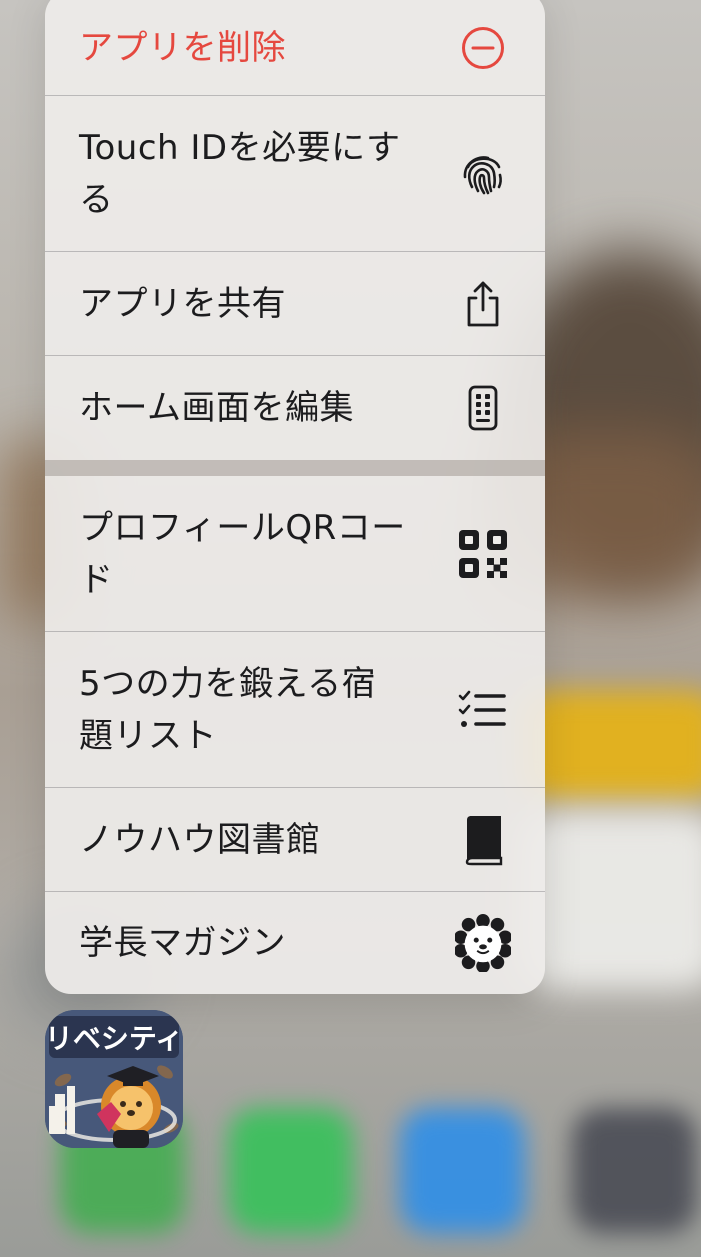 This screenshot has height=1257, width=701. I want to click on app-icon-title: リベシティ, so click(114, 1038).